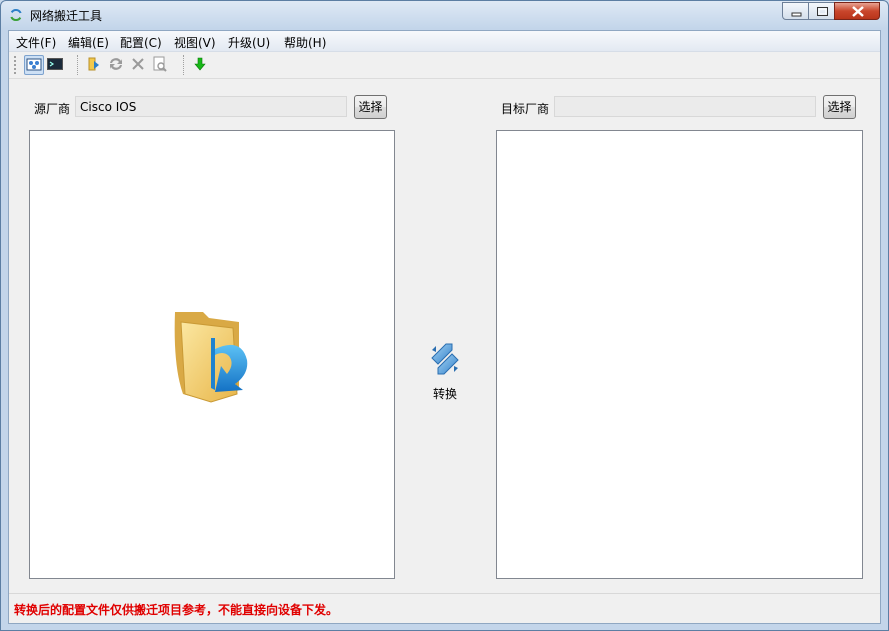 The image size is (889, 631). Describe the element at coordinates (195, 42) in the screenshot. I see `menu-view: 视图(V)` at that location.